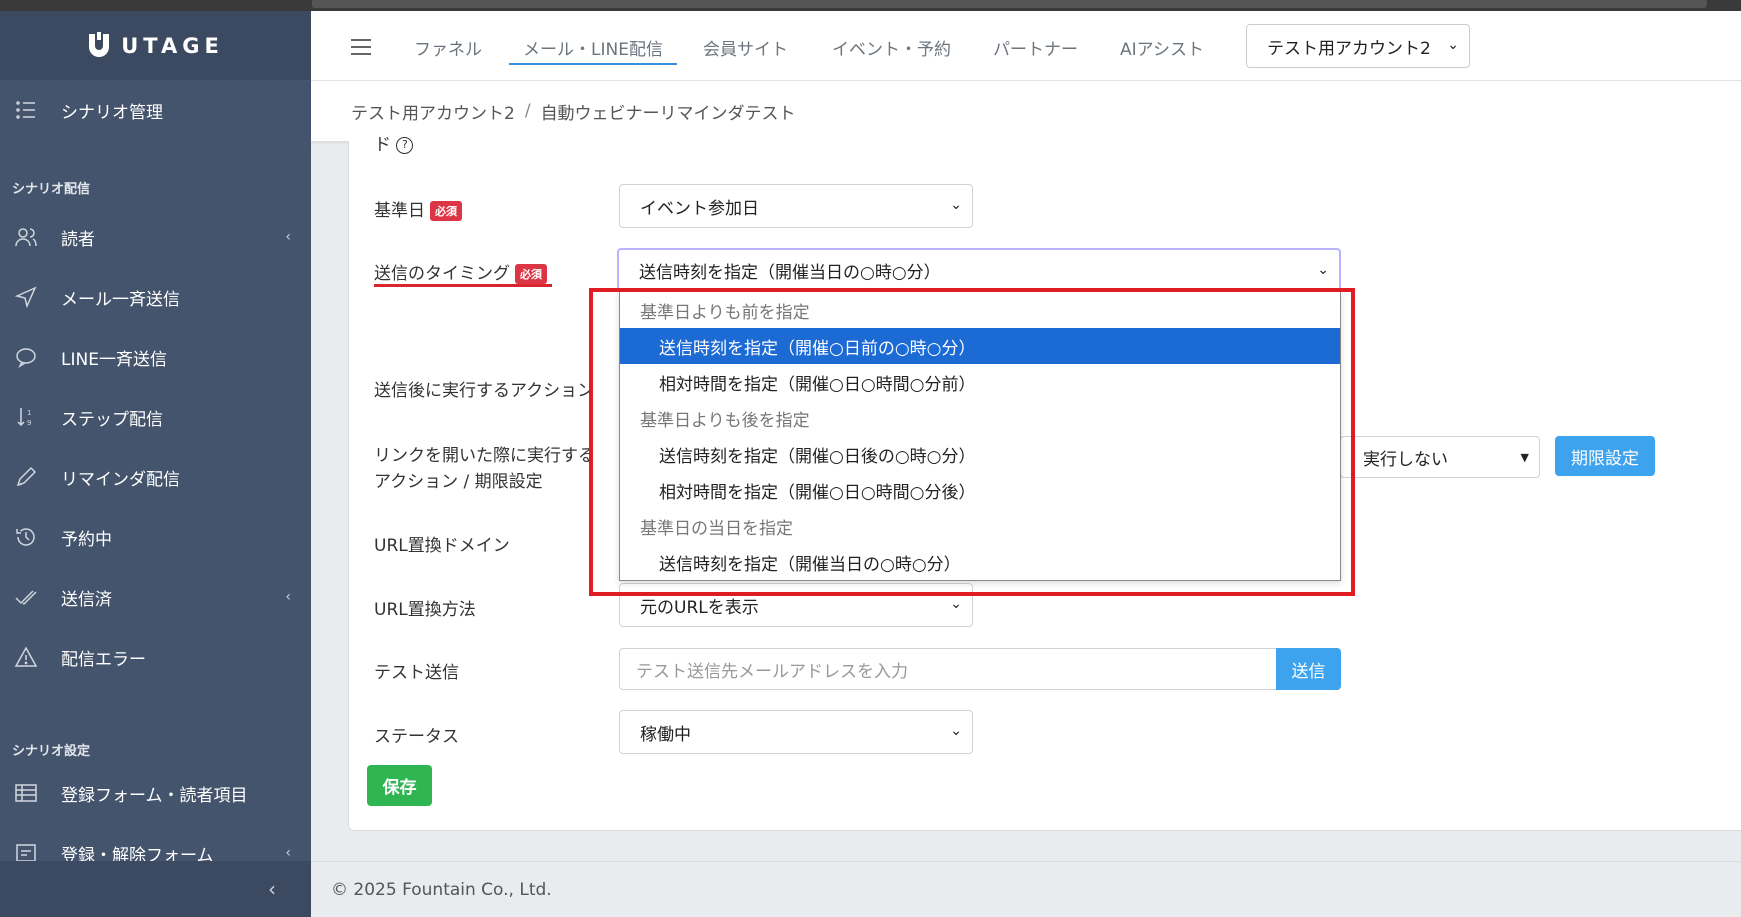 Image resolution: width=1741 pixels, height=917 pixels. What do you see at coordinates (103, 659) in the screenshot?
I see `sidebar-item-label: 配信エラー` at bounding box center [103, 659].